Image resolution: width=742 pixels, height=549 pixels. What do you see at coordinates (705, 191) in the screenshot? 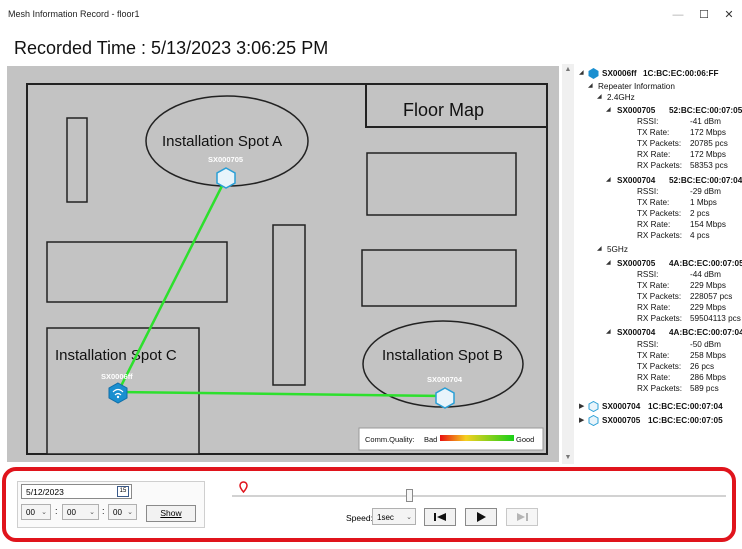
I see `stat-value: -29 dBm` at bounding box center [705, 191].